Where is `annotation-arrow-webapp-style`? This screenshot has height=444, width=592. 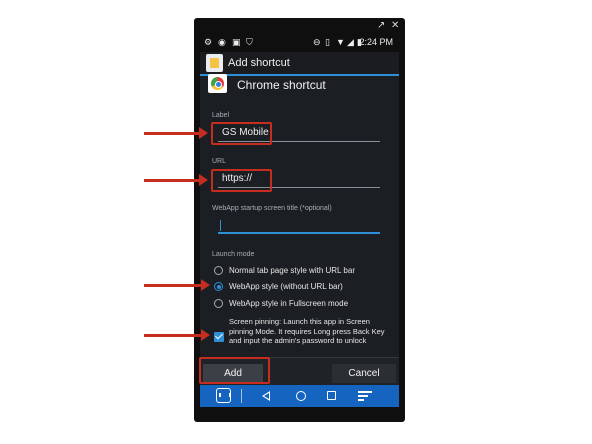
annotation-arrow-webapp-style is located at coordinates (177, 285).